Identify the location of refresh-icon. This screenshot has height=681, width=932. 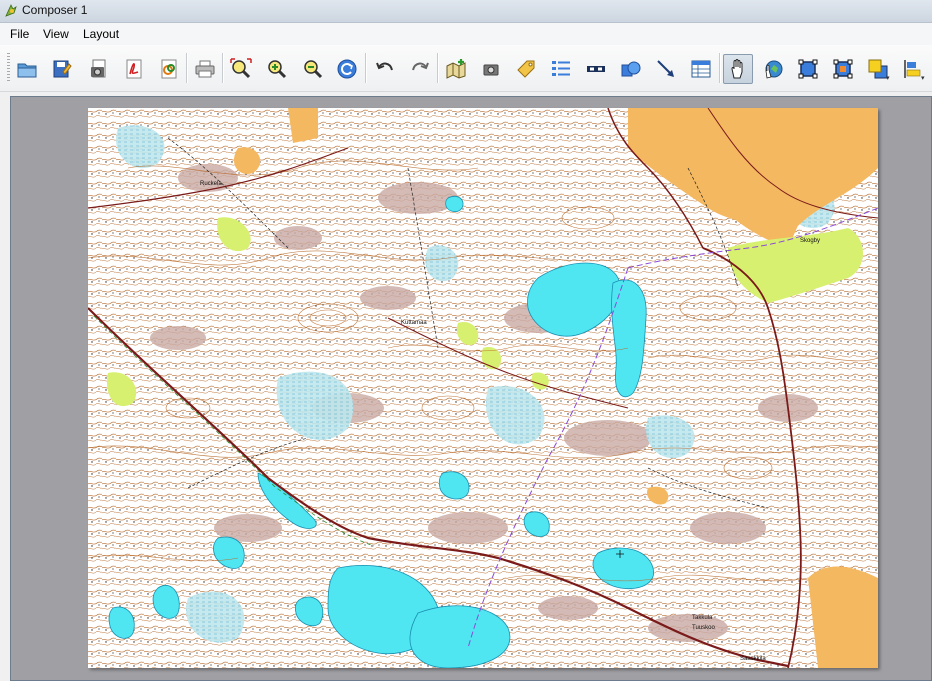
(347, 69).